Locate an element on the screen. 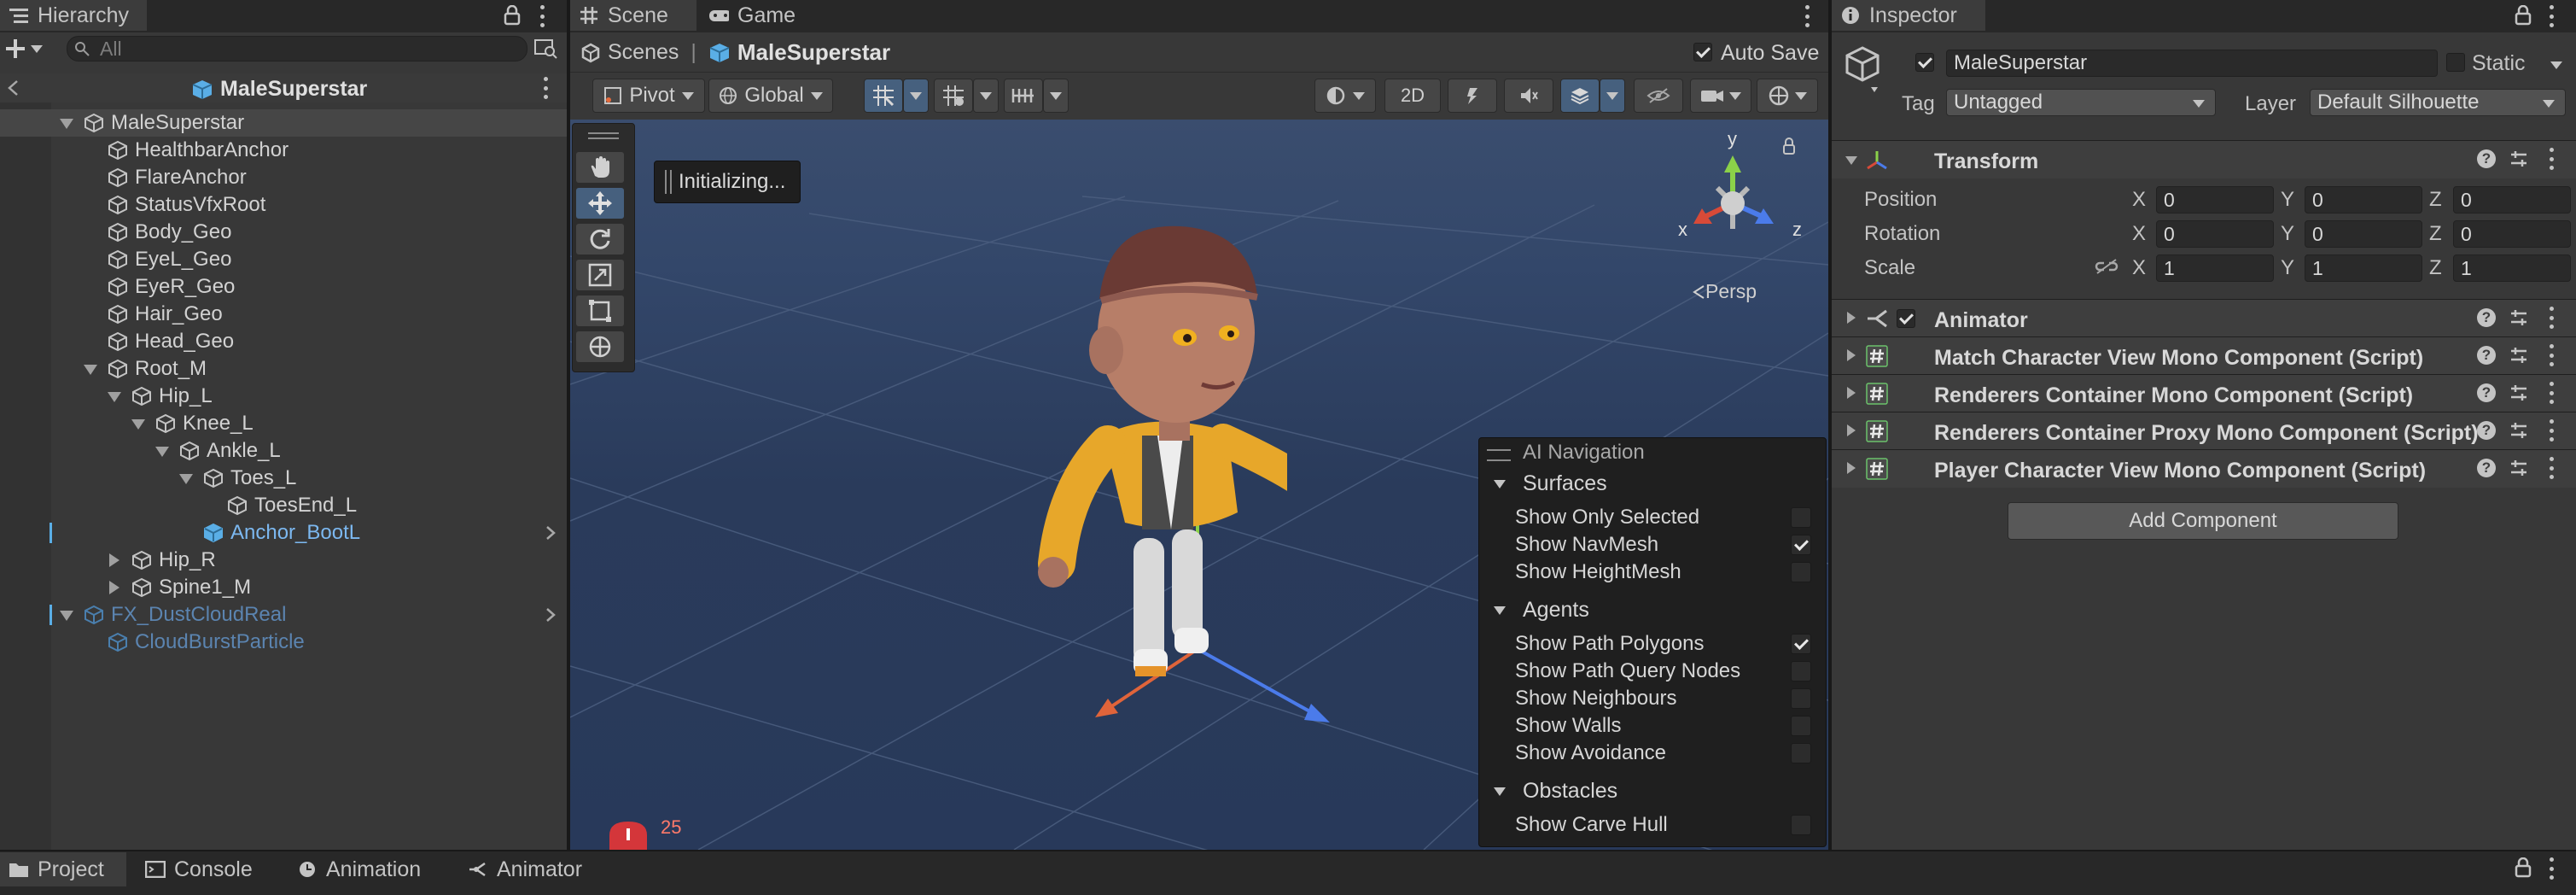 The height and width of the screenshot is (895, 2576). hierarchy-row: FlareAnchor is located at coordinates (283, 178).